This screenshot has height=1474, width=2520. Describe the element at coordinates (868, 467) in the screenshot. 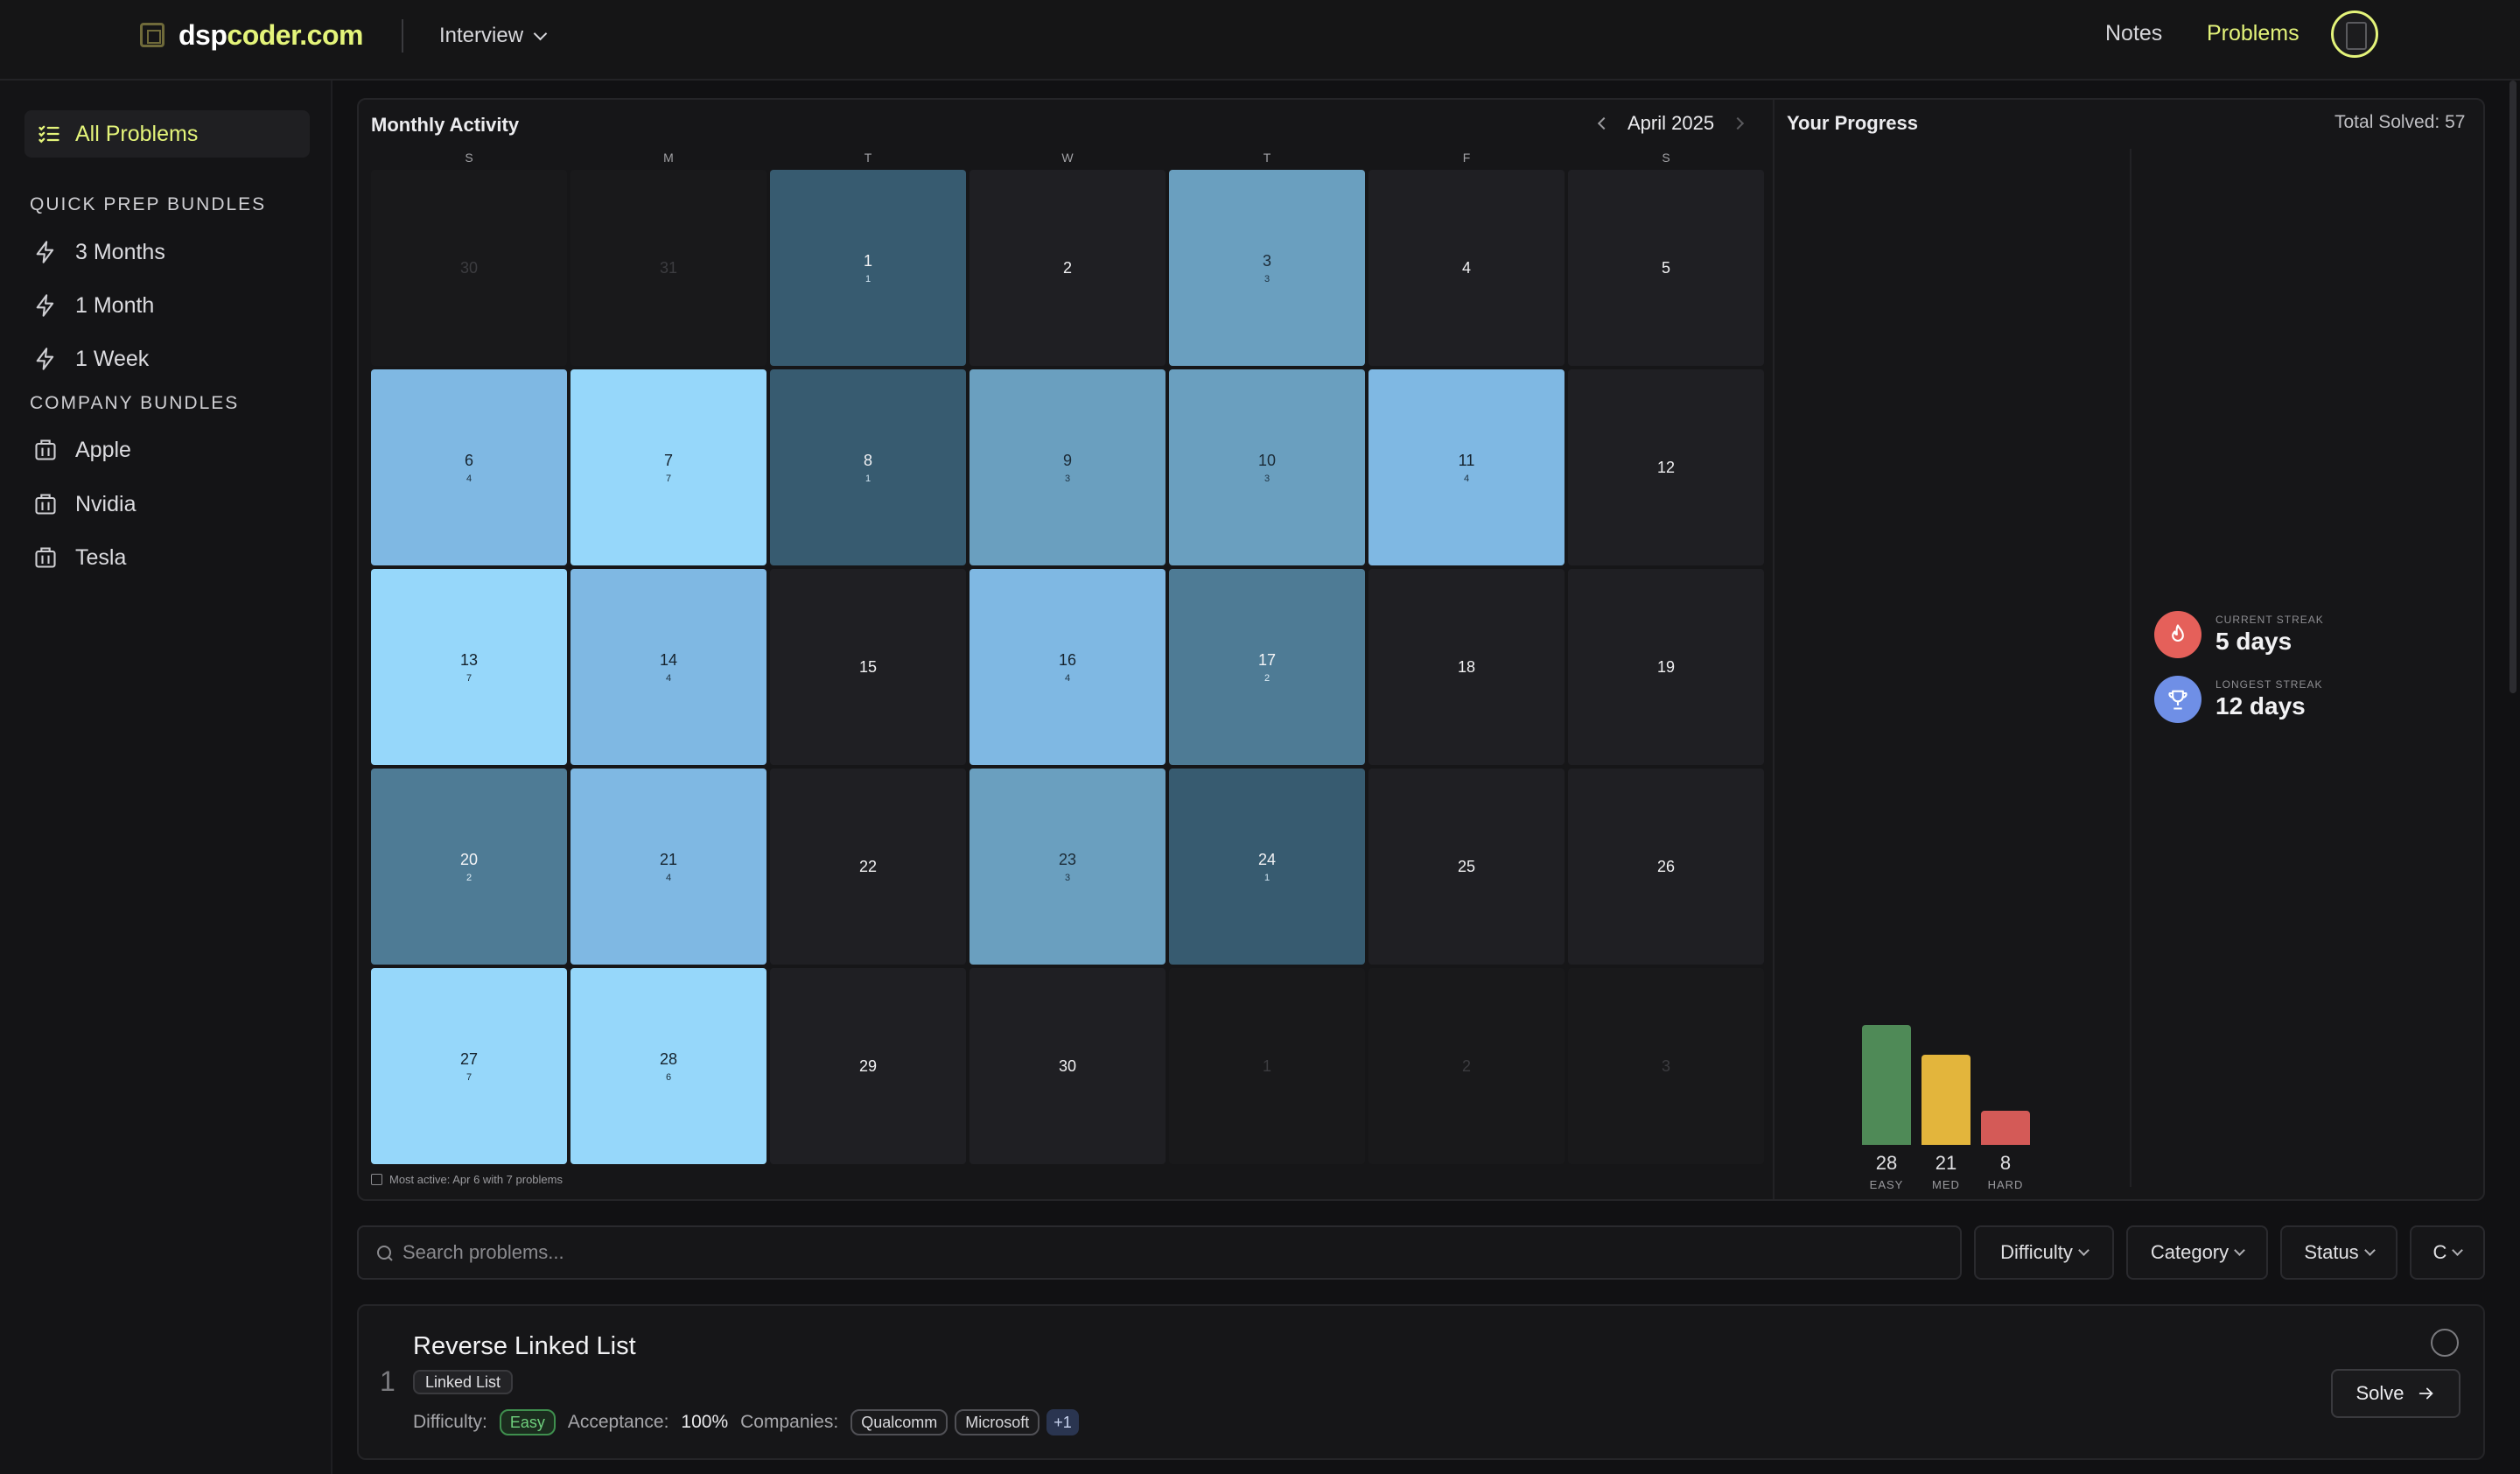

I see `calendar-day: 81` at that location.